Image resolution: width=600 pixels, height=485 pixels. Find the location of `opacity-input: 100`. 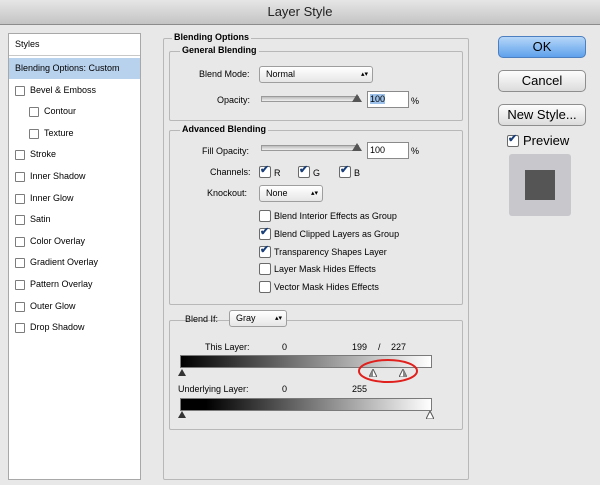

opacity-input: 100 is located at coordinates (388, 99).